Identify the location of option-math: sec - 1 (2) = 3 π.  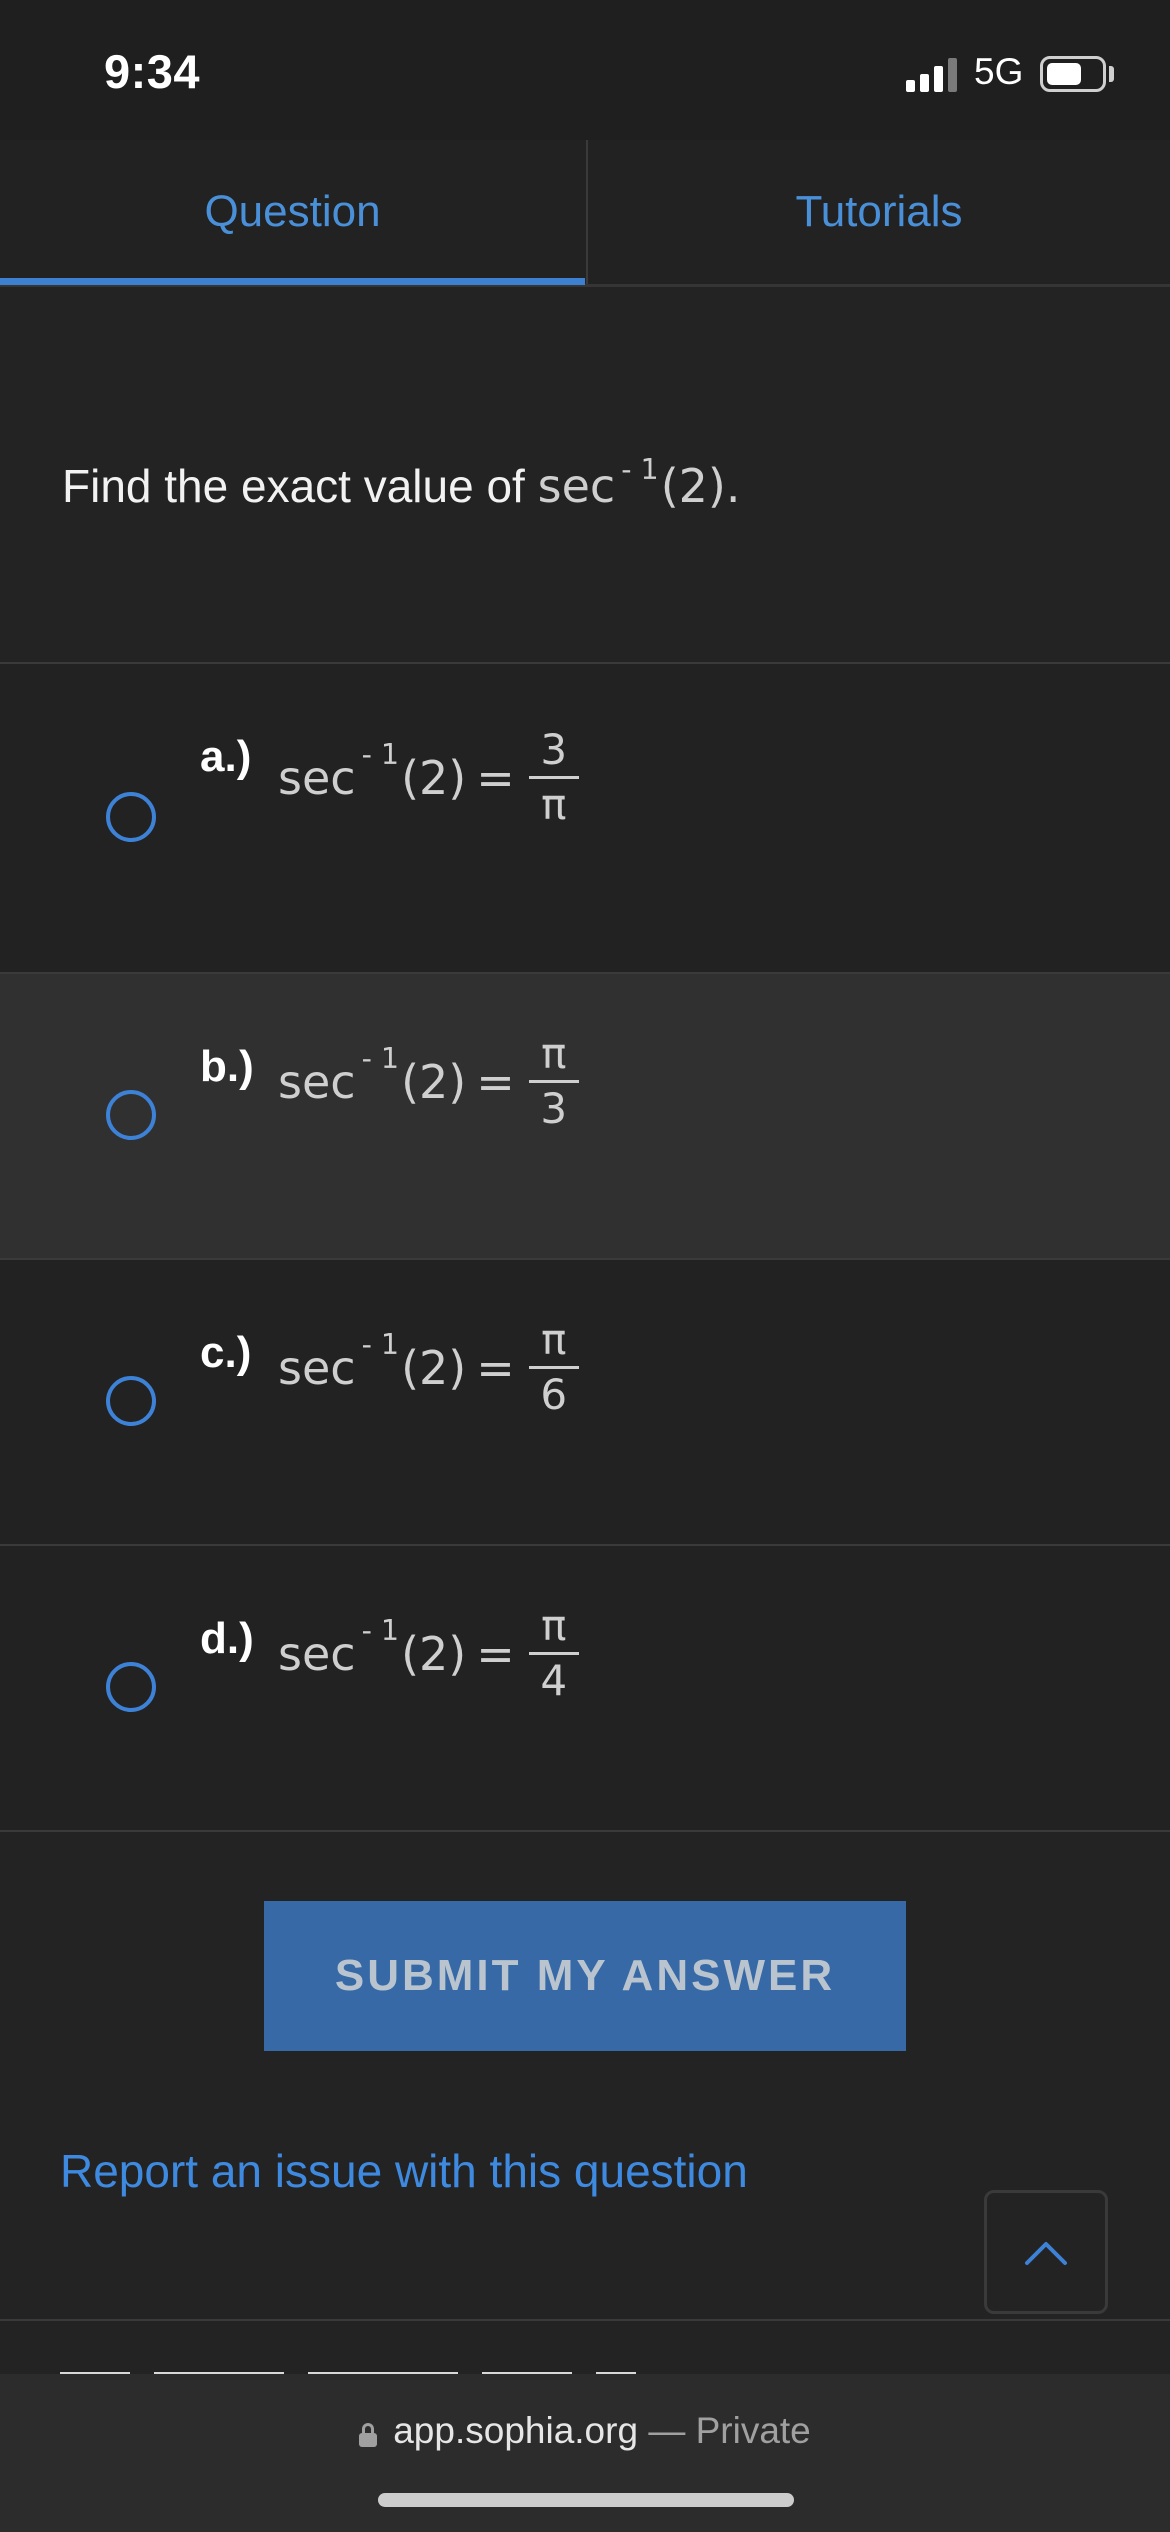
(428, 777).